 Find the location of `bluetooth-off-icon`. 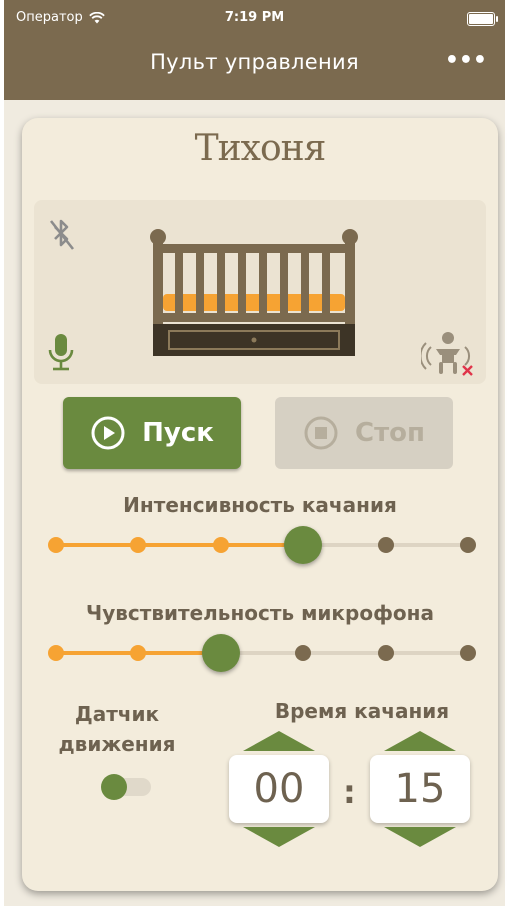

bluetooth-off-icon is located at coordinates (62, 234).